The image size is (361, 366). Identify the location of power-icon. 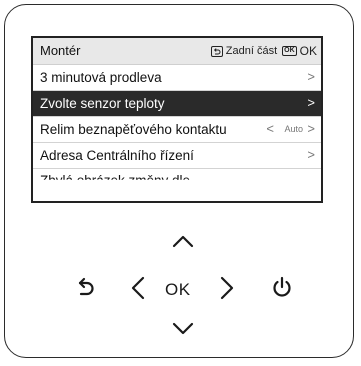
(282, 287).